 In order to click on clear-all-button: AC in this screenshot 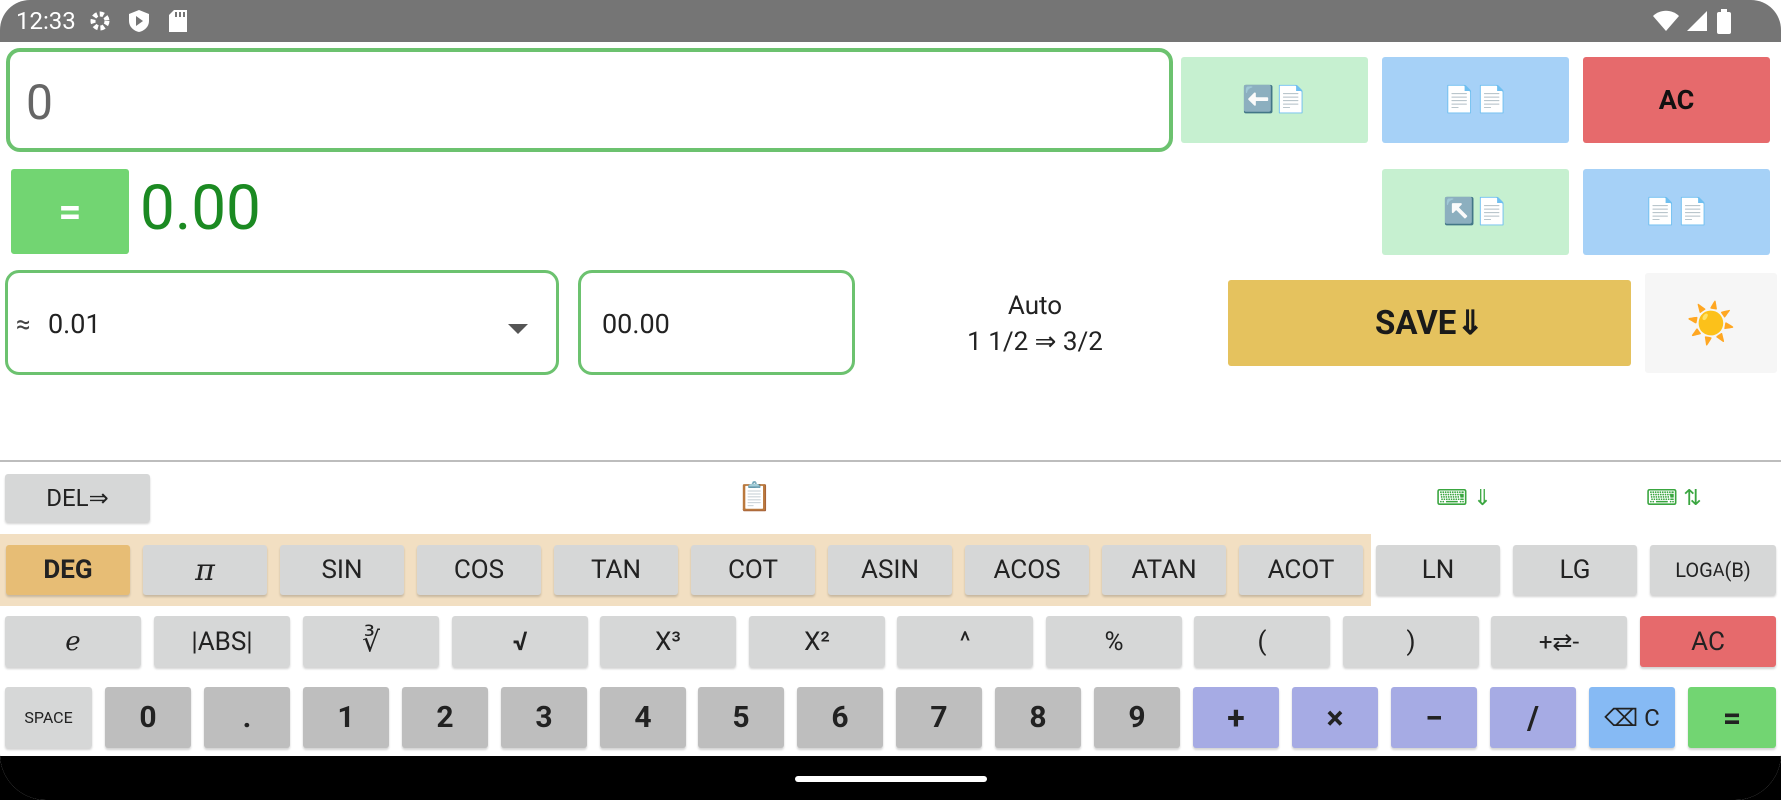, I will do `click(1676, 100)`.